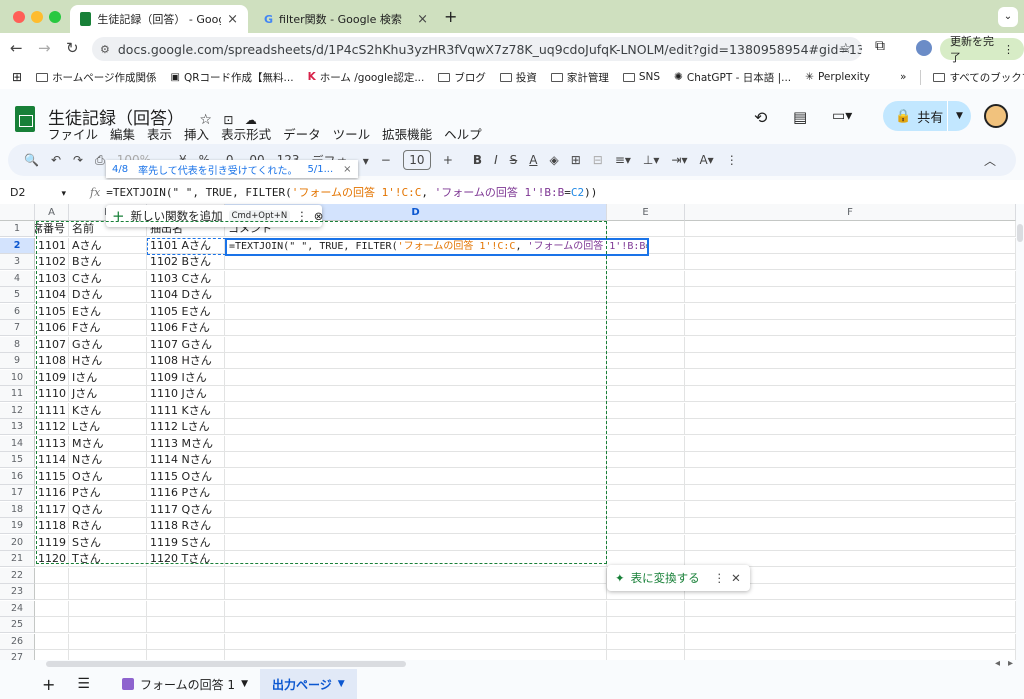  What do you see at coordinates (186, 410) in the screenshot?
I see `data-cell: 1111 Kさん` at bounding box center [186, 410].